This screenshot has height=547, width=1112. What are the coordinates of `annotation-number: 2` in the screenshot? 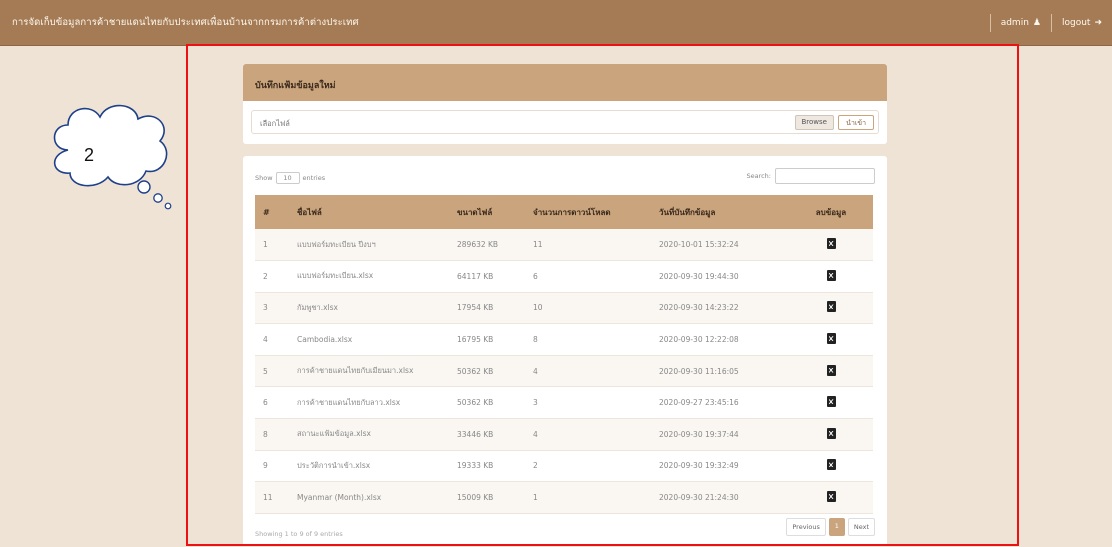 It's located at (89, 155).